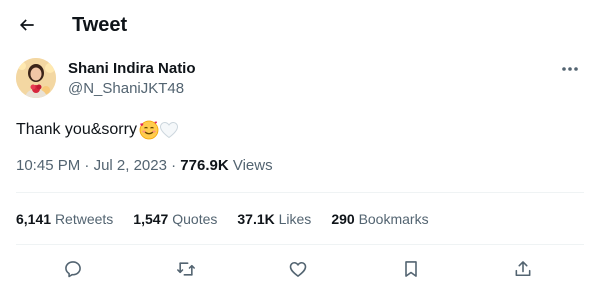 The width and height of the screenshot is (600, 292). I want to click on quotes-stat: 1,547 Quotes, so click(175, 219).